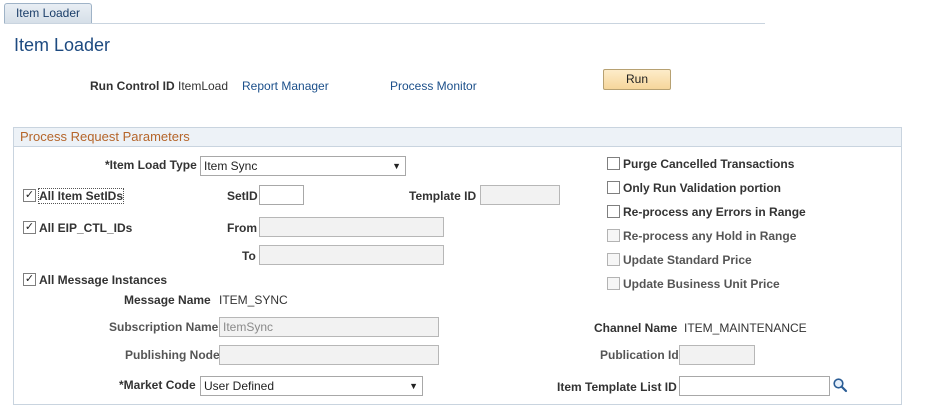  What do you see at coordinates (172, 355) in the screenshot?
I see `publishing-node-label: Publishing Node` at bounding box center [172, 355].